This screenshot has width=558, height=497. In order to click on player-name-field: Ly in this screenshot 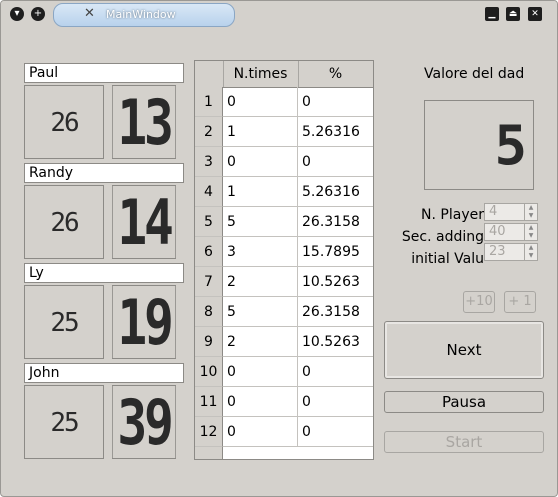, I will do `click(104, 273)`.